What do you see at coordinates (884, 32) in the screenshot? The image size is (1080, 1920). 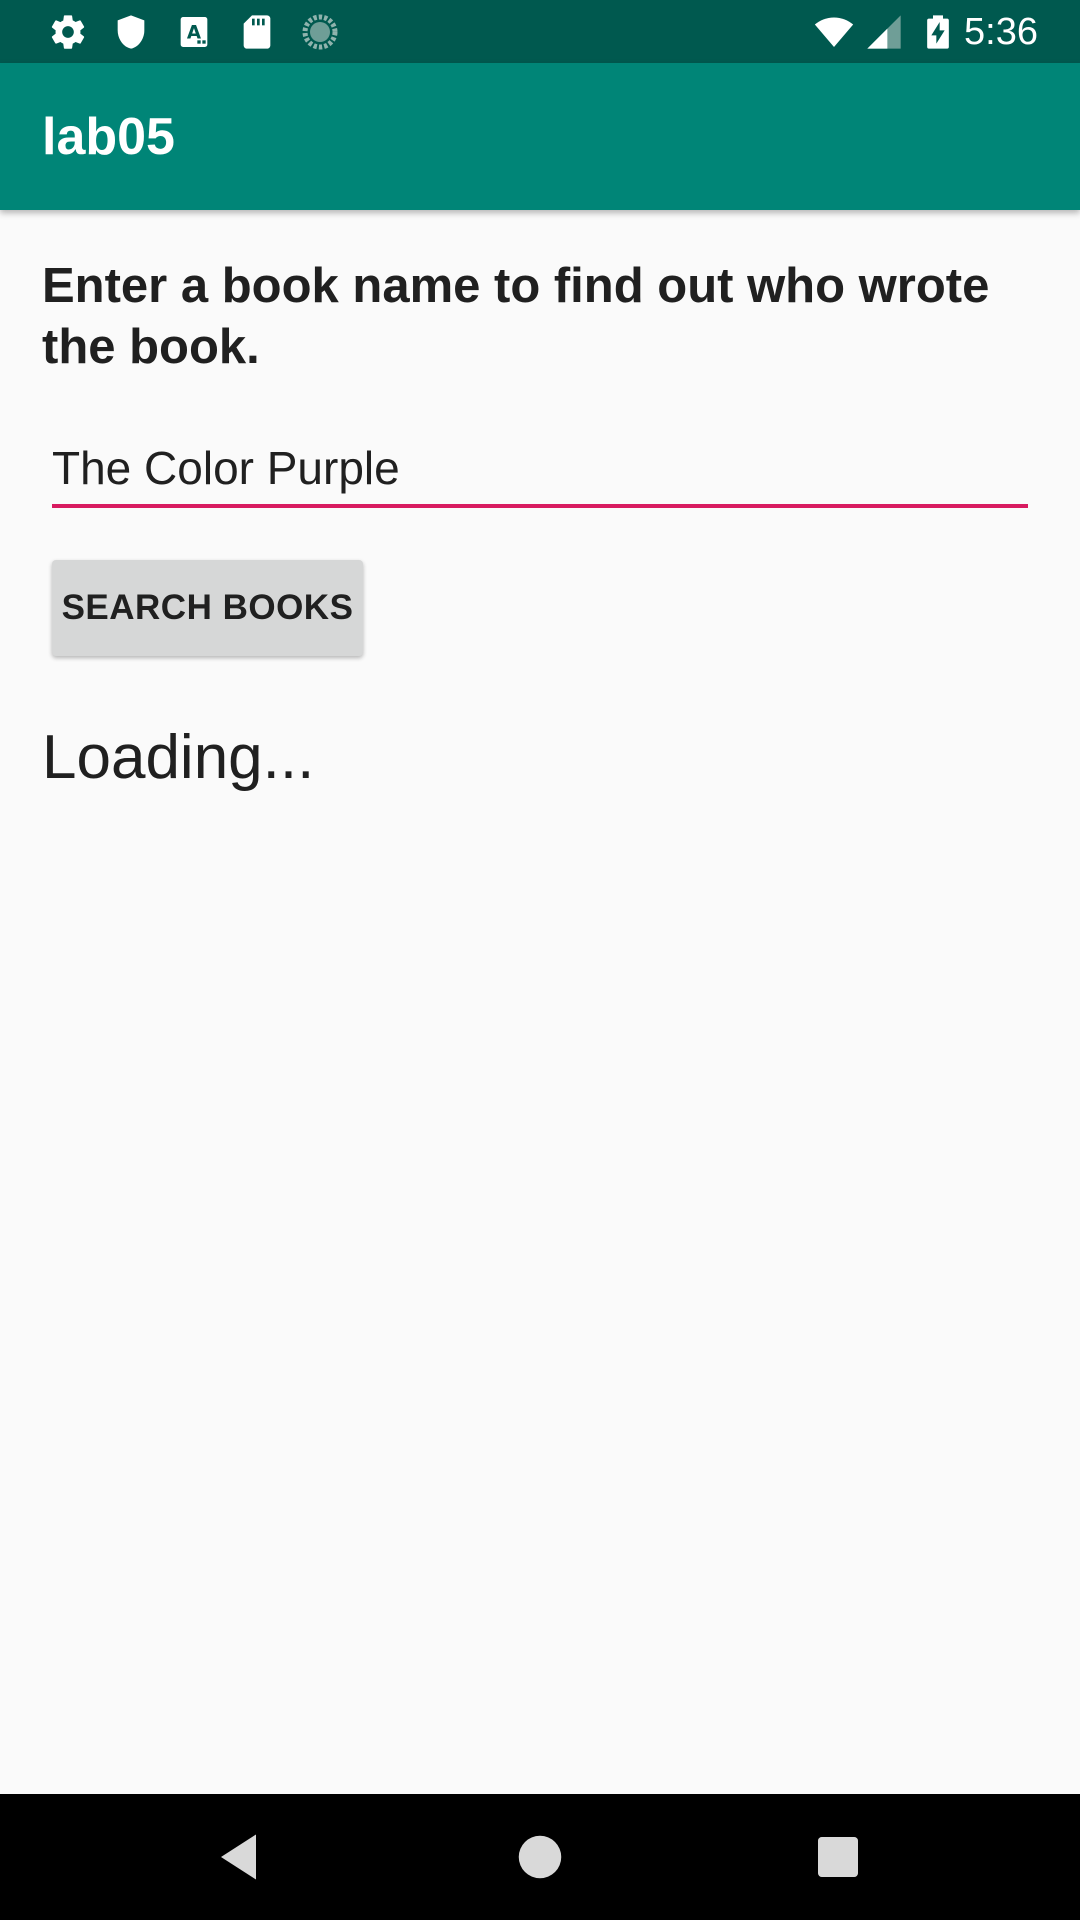 I see `cell-signal-icon` at bounding box center [884, 32].